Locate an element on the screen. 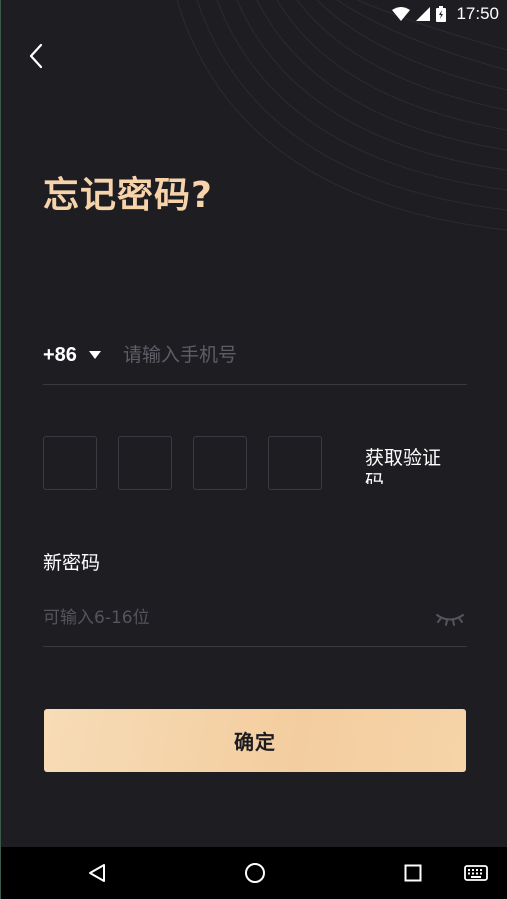 The image size is (507, 899). wifi-icon is located at coordinates (401, 14).